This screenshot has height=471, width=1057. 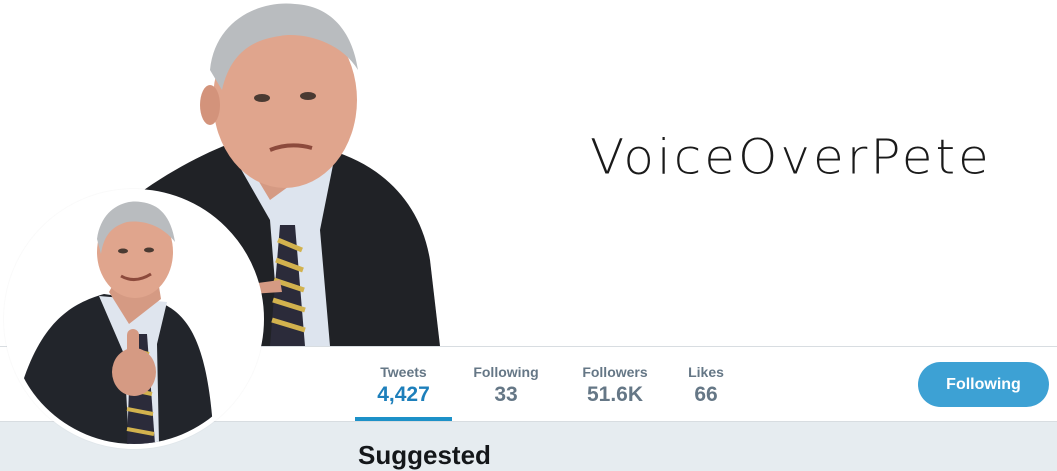 What do you see at coordinates (791, 157) in the screenshot?
I see `banner-title-text: VoiceOverPete` at bounding box center [791, 157].